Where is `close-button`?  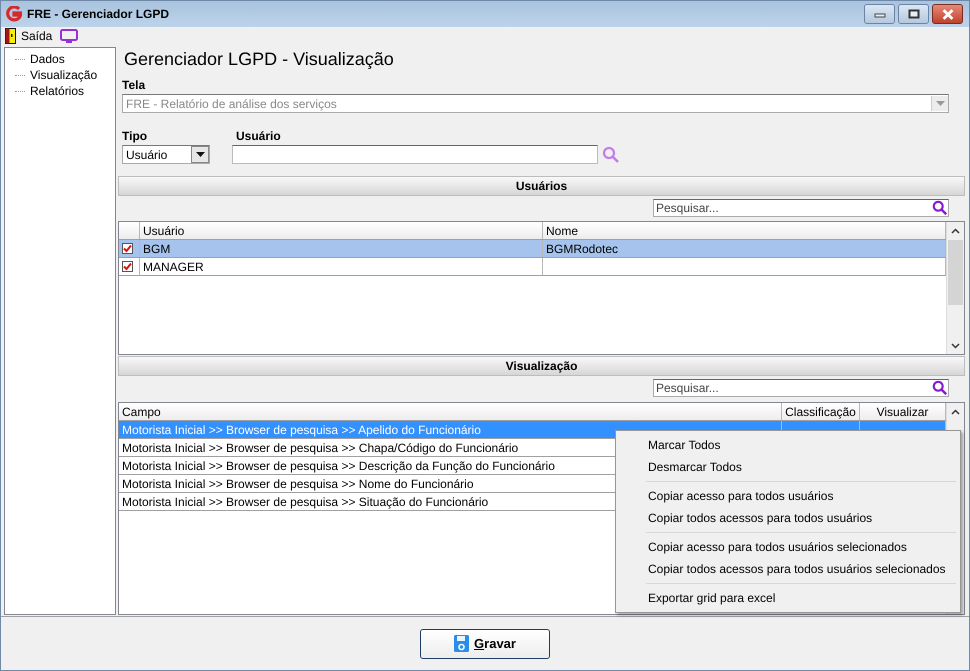 close-button is located at coordinates (947, 14).